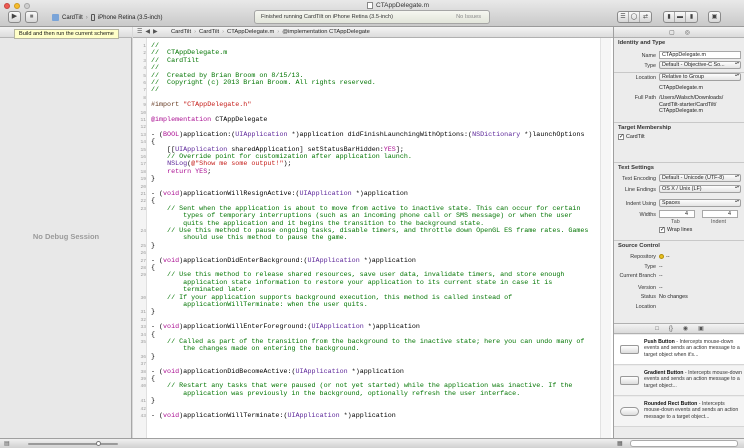  Describe the element at coordinates (673, 297) in the screenshot. I see `status-value: No changes` at that location.